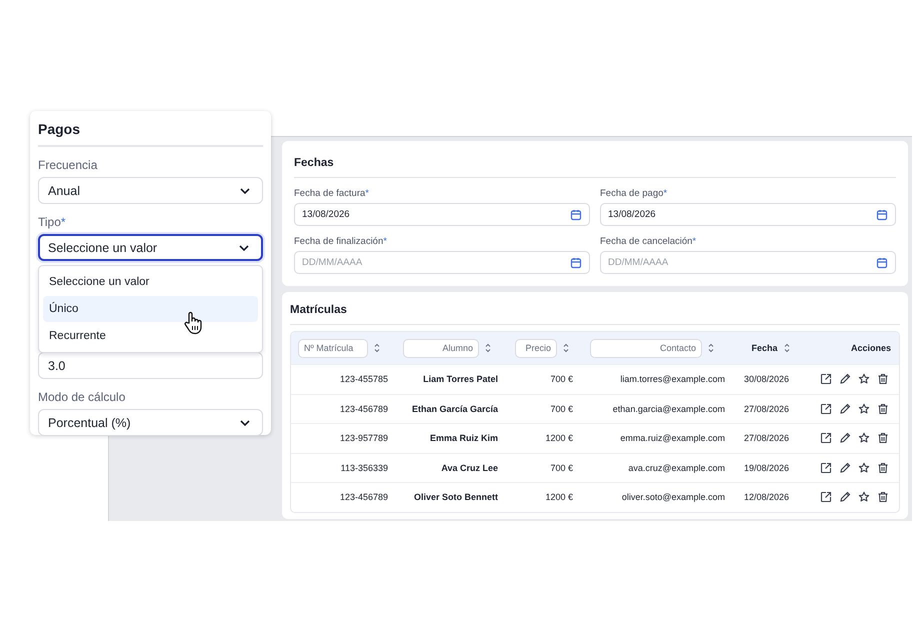  What do you see at coordinates (330, 193) in the screenshot?
I see `field-label: Fecha de factura` at bounding box center [330, 193].